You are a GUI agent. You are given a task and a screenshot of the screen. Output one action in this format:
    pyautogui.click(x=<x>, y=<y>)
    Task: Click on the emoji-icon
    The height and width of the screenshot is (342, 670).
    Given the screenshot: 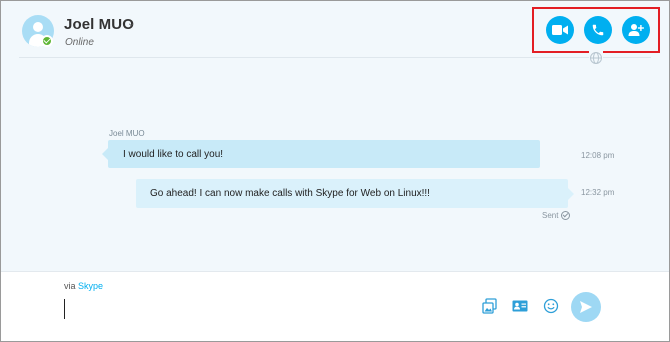 What is the action you would take?
    pyautogui.click(x=551, y=306)
    